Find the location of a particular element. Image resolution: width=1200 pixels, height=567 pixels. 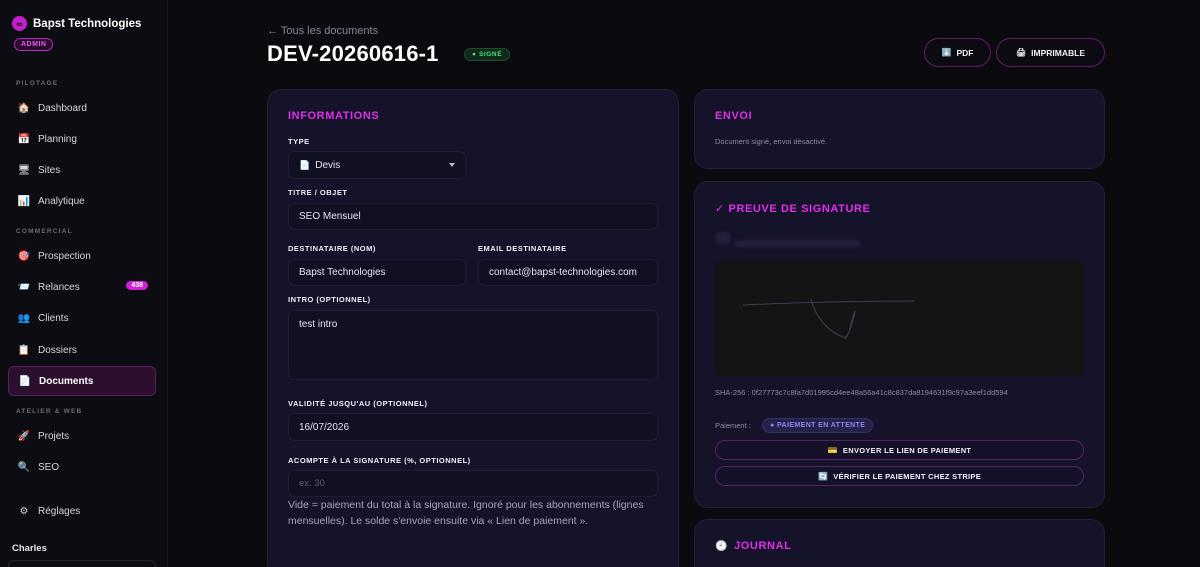

destinataire-field: Bapst Technologies is located at coordinates (377, 272).